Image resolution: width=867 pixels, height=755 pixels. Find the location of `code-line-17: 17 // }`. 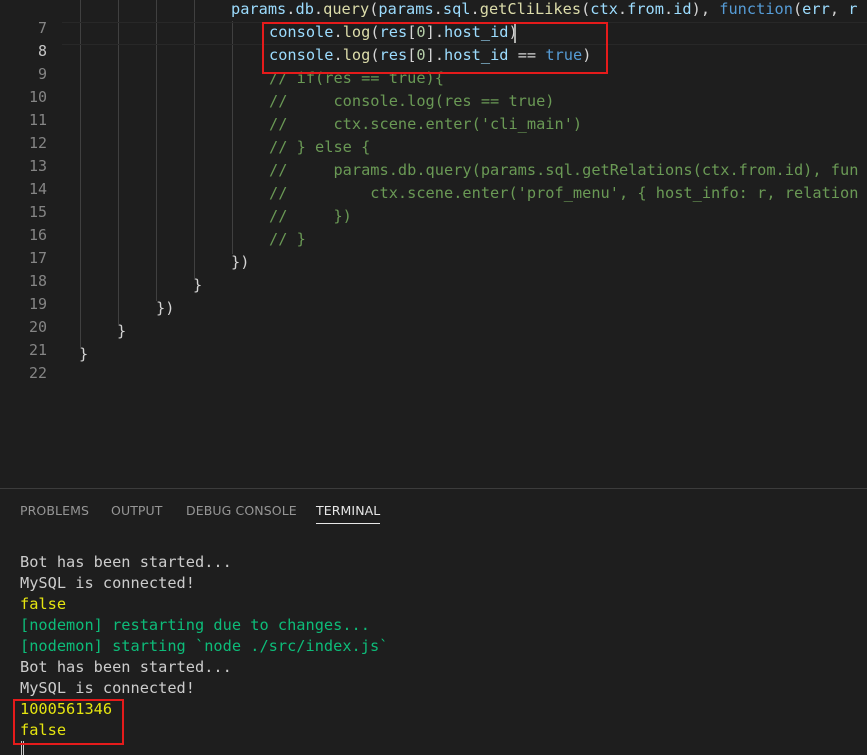

code-line-17: 17 // } is located at coordinates (433, 247).